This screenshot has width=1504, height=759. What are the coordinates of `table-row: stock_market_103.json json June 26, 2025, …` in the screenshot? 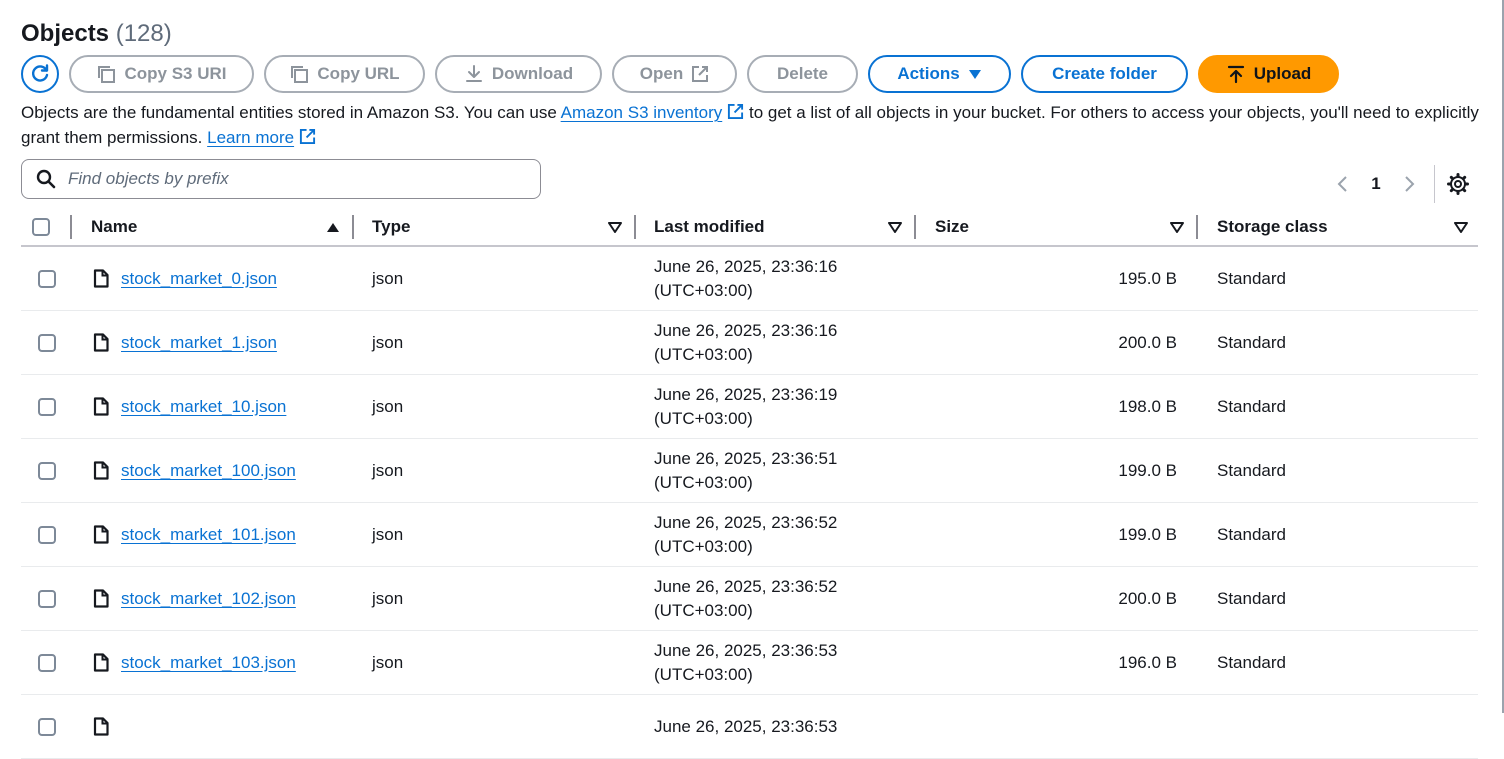 It's located at (749, 663).